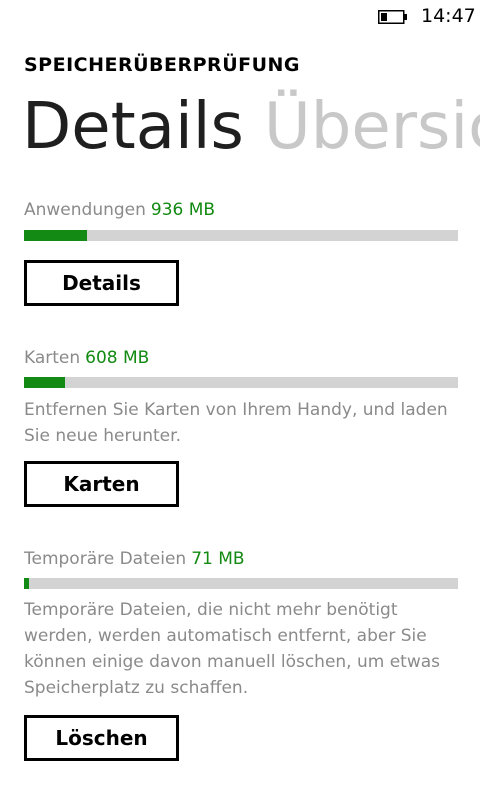 The height and width of the screenshot is (800, 480). I want to click on section-title: Temporäre Dateien, so click(105, 559).